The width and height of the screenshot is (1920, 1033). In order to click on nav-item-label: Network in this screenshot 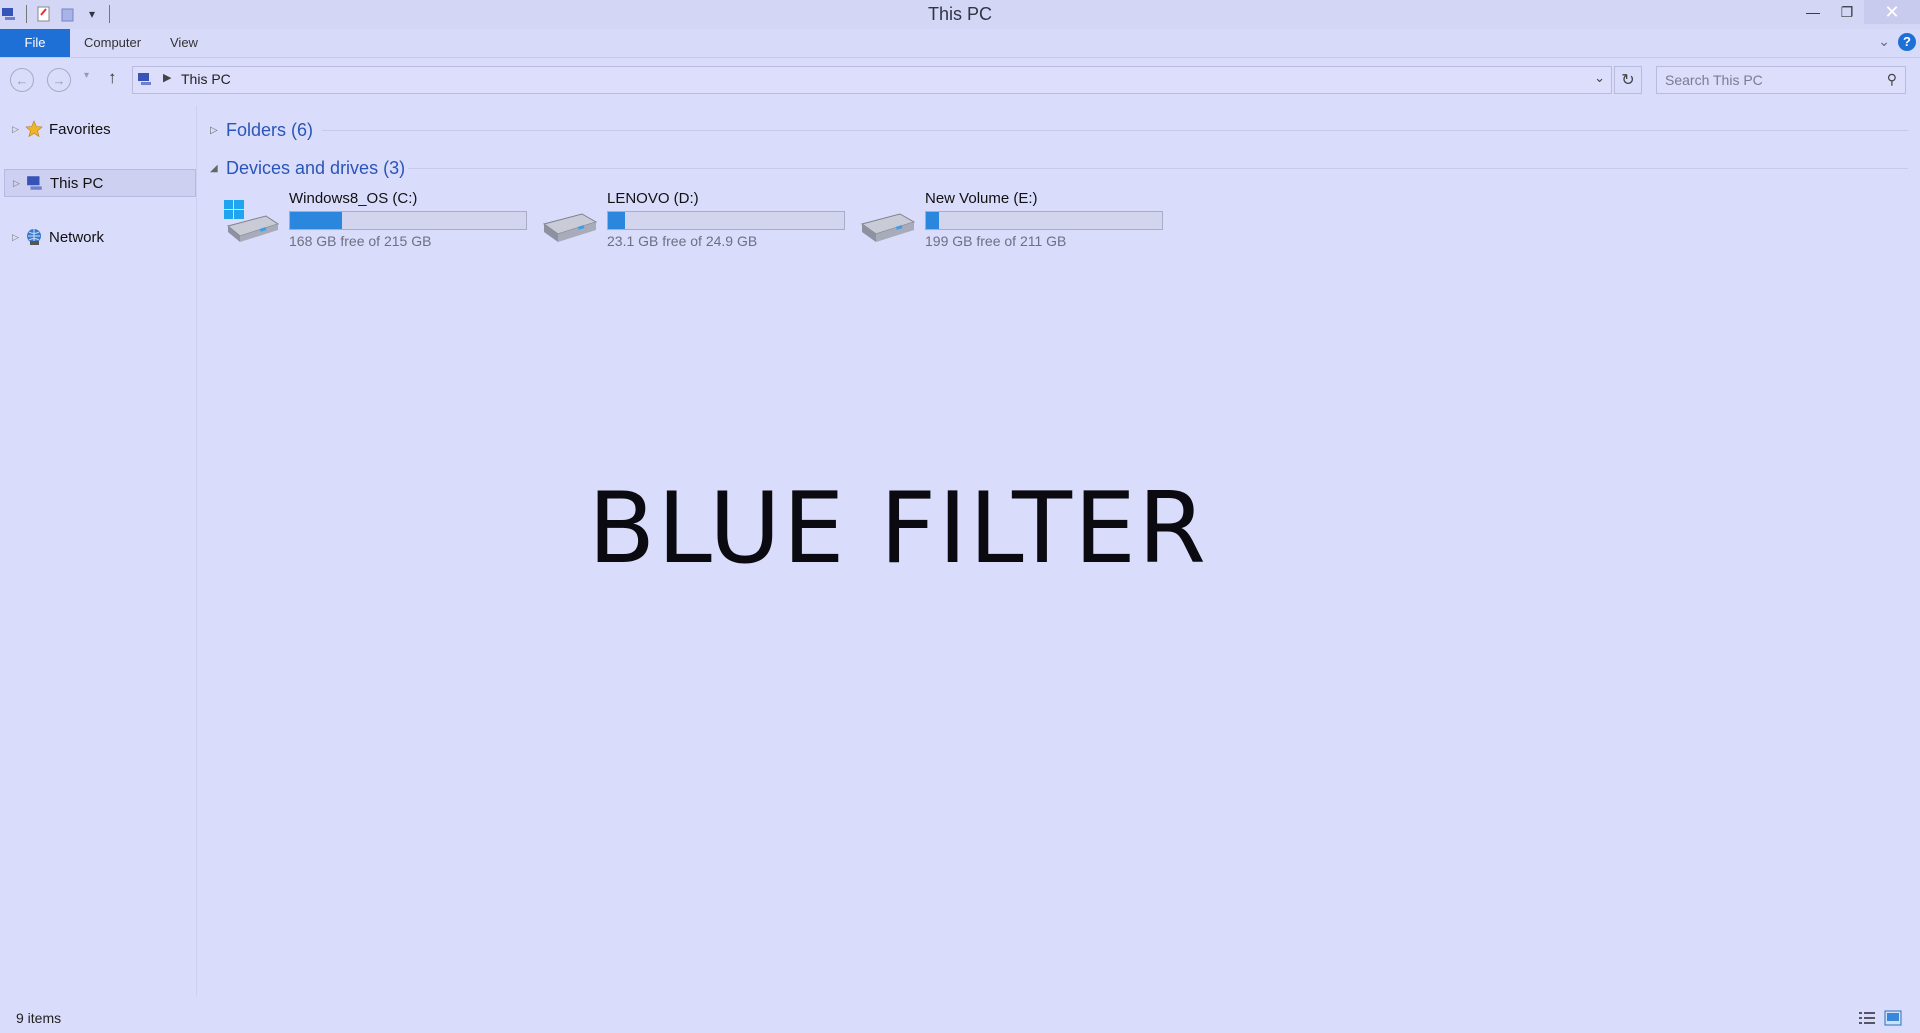, I will do `click(77, 237)`.